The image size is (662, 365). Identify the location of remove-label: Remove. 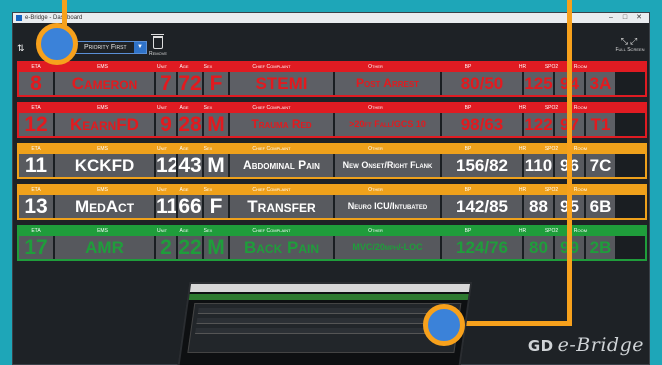
(158, 54).